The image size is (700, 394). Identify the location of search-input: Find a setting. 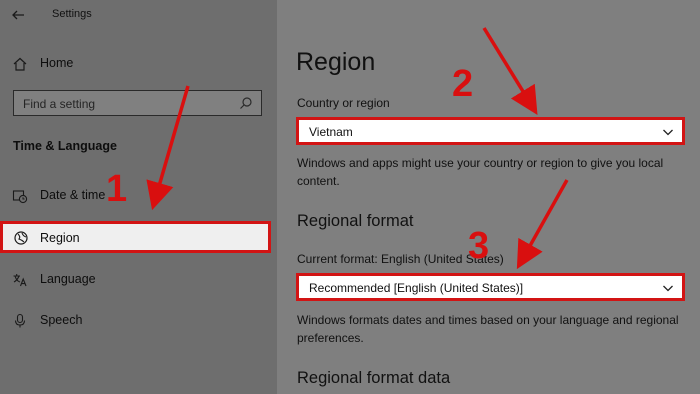
(137, 103).